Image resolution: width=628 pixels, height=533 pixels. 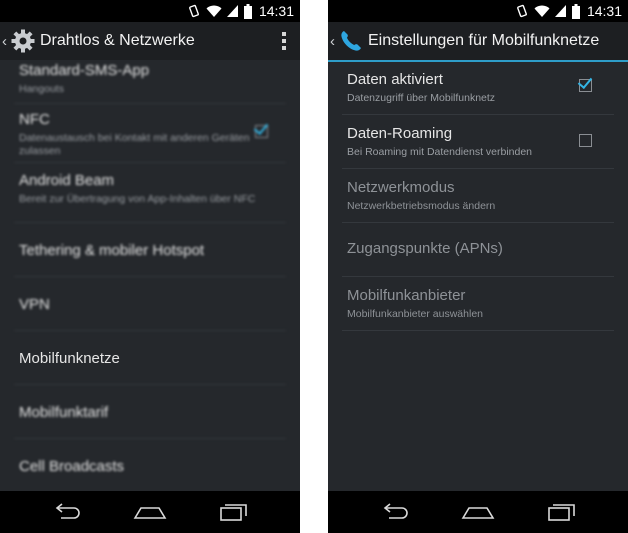 I want to click on item-subtitle: Netzwerkbetriebsmodus ändern, so click(x=421, y=206).